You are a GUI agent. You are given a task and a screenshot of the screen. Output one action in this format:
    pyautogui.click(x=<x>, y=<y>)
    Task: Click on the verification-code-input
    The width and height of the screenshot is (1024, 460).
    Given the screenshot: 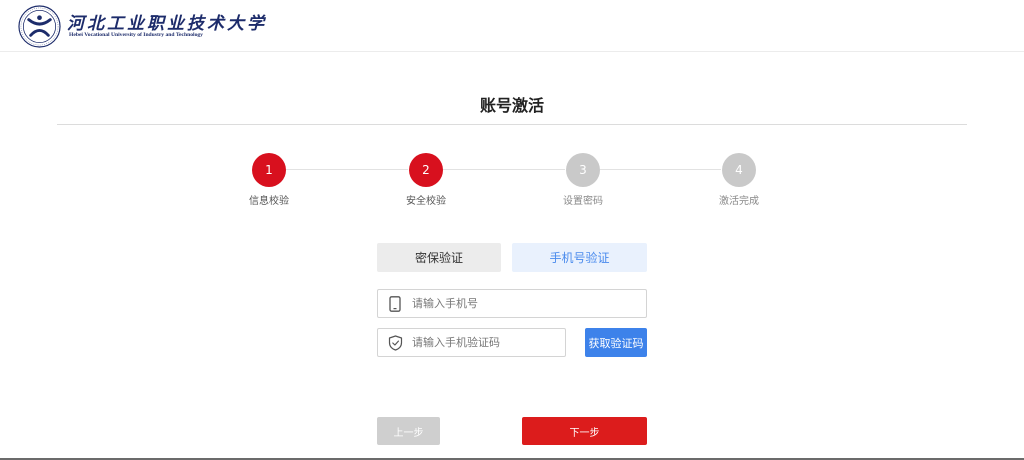 What is the action you would take?
    pyautogui.click(x=488, y=342)
    